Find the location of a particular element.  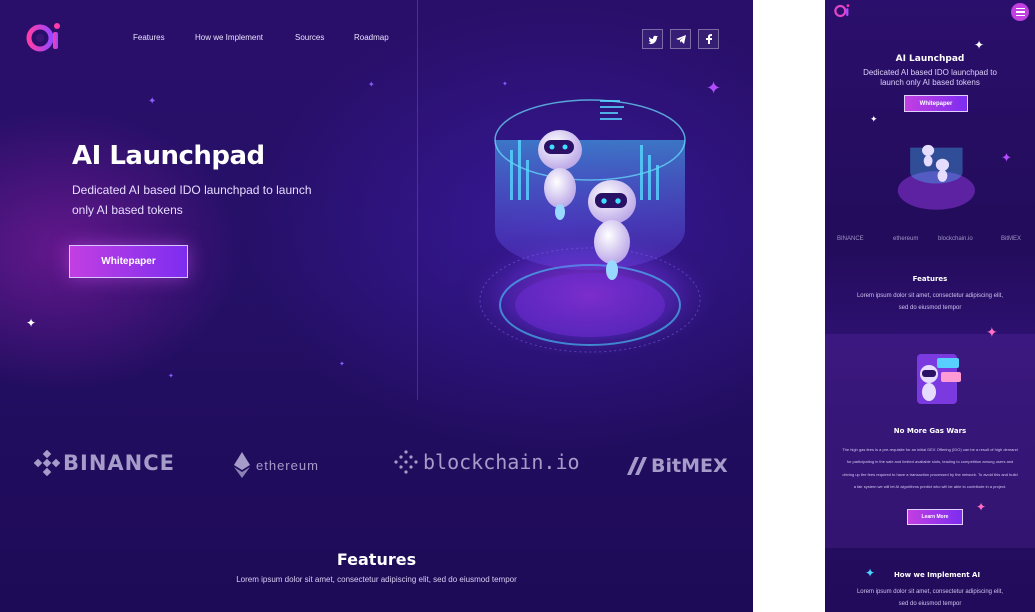

gas-wars-title: No More Gas Wars is located at coordinates (930, 431).